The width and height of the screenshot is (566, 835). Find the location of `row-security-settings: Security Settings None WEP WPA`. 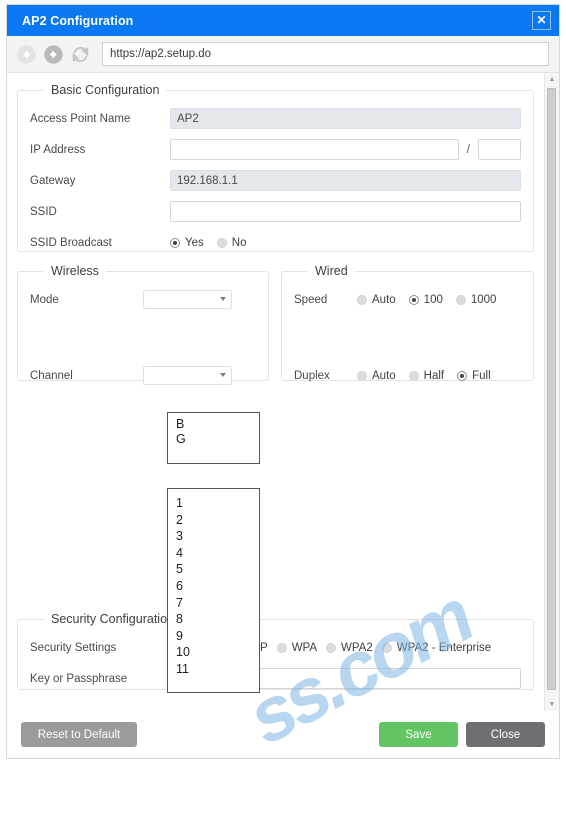

row-security-settings: Security Settings None WEP WPA is located at coordinates (275, 647).